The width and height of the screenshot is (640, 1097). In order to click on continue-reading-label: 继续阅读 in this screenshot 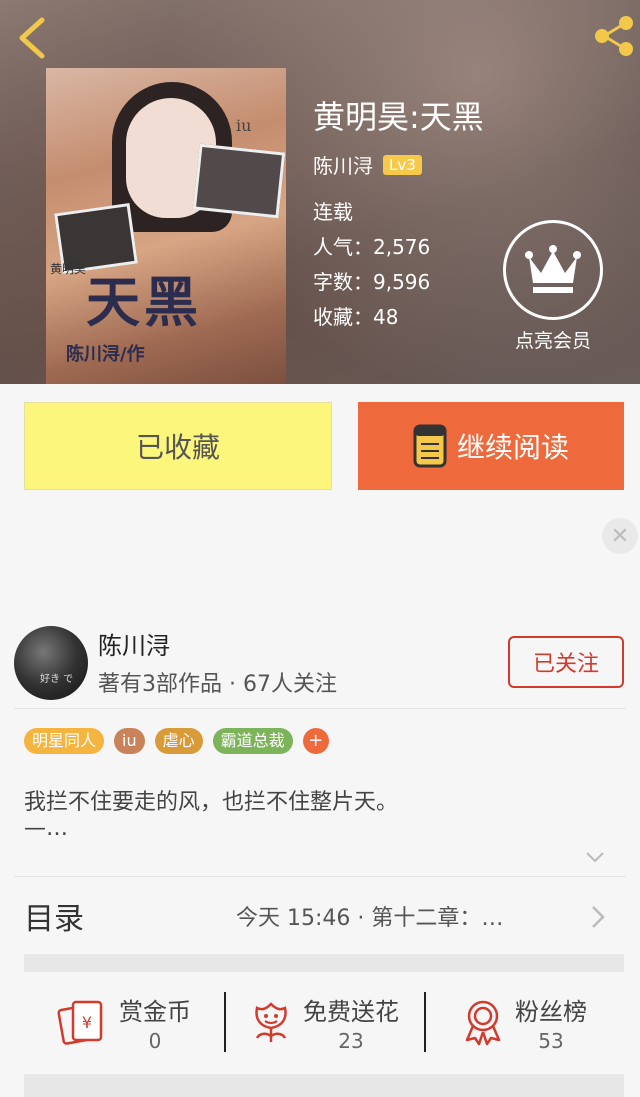, I will do `click(512, 447)`.